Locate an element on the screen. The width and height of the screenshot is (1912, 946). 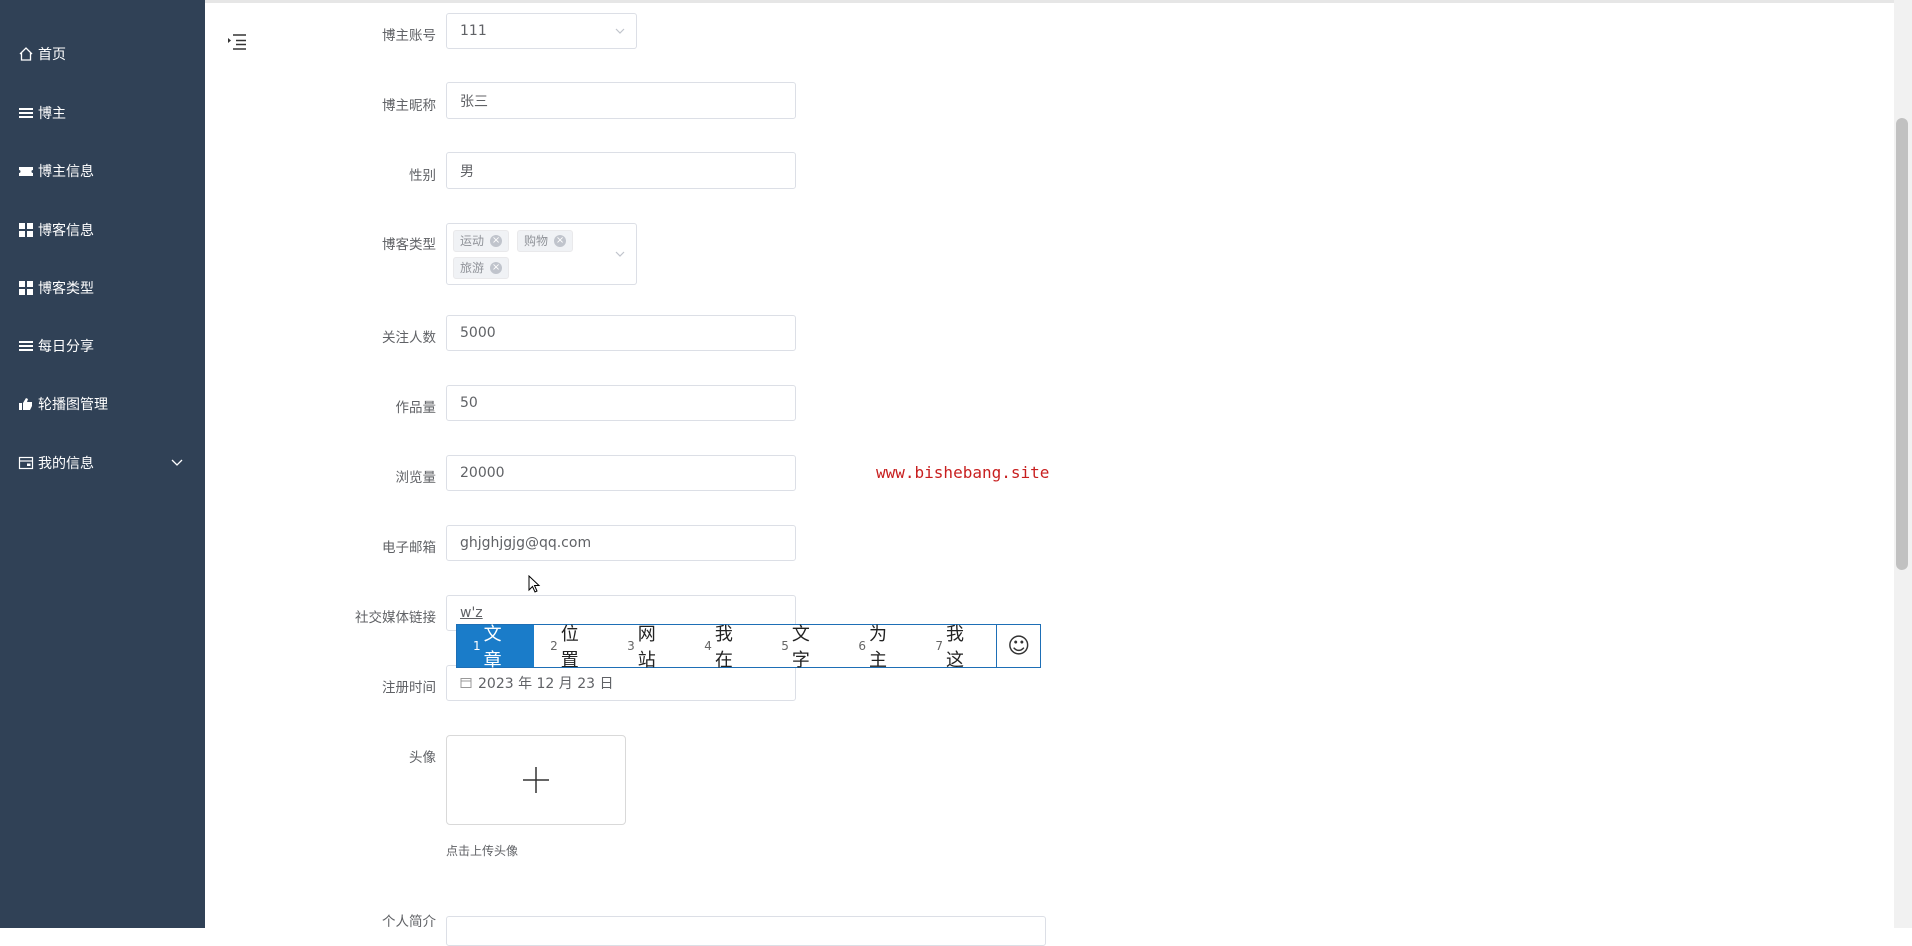
home-icon is located at coordinates (26, 54).